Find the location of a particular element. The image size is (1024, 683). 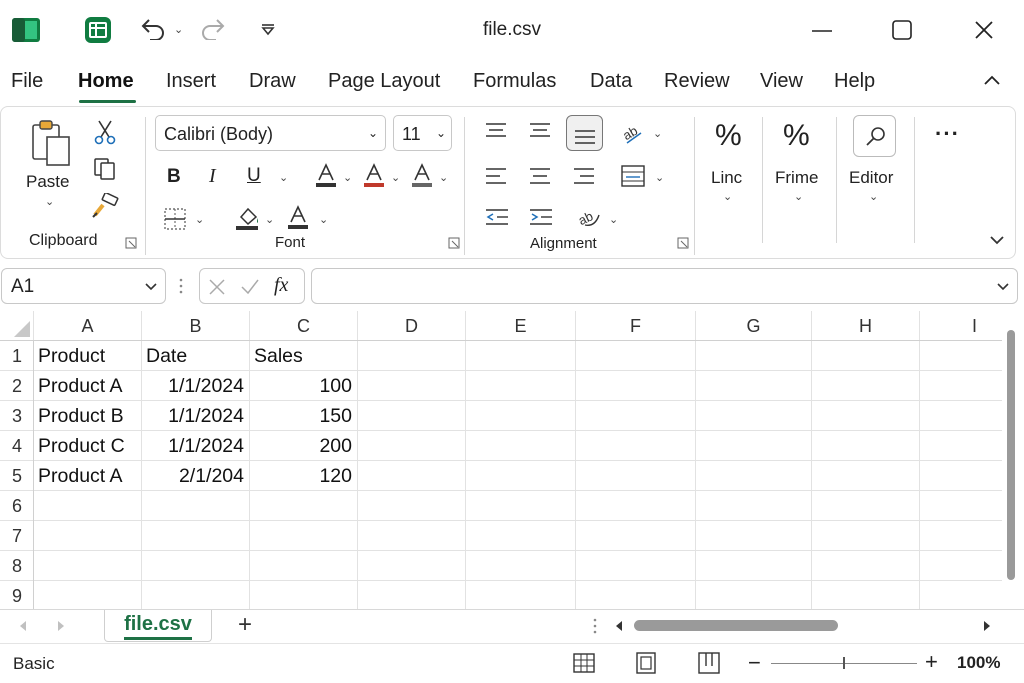

cell-c1: Sales is located at coordinates (303, 356).